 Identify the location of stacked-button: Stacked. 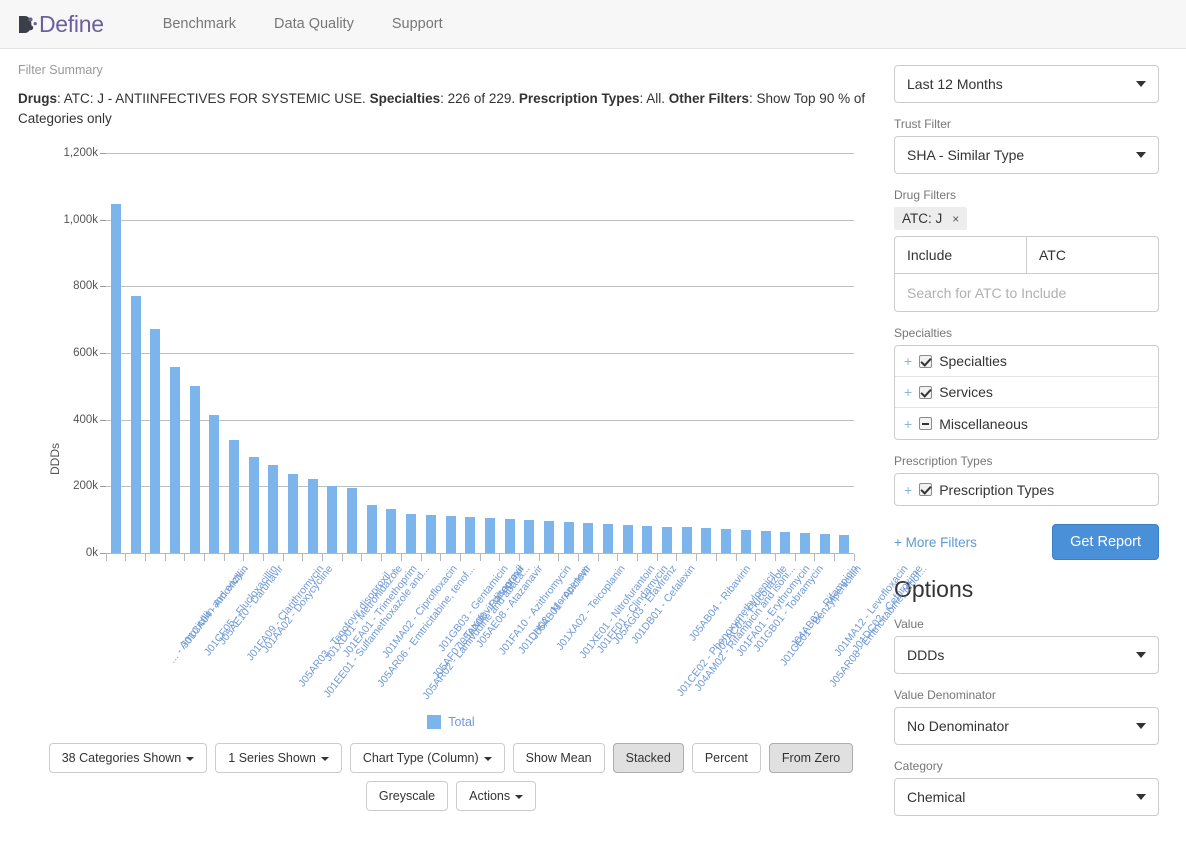
(648, 758).